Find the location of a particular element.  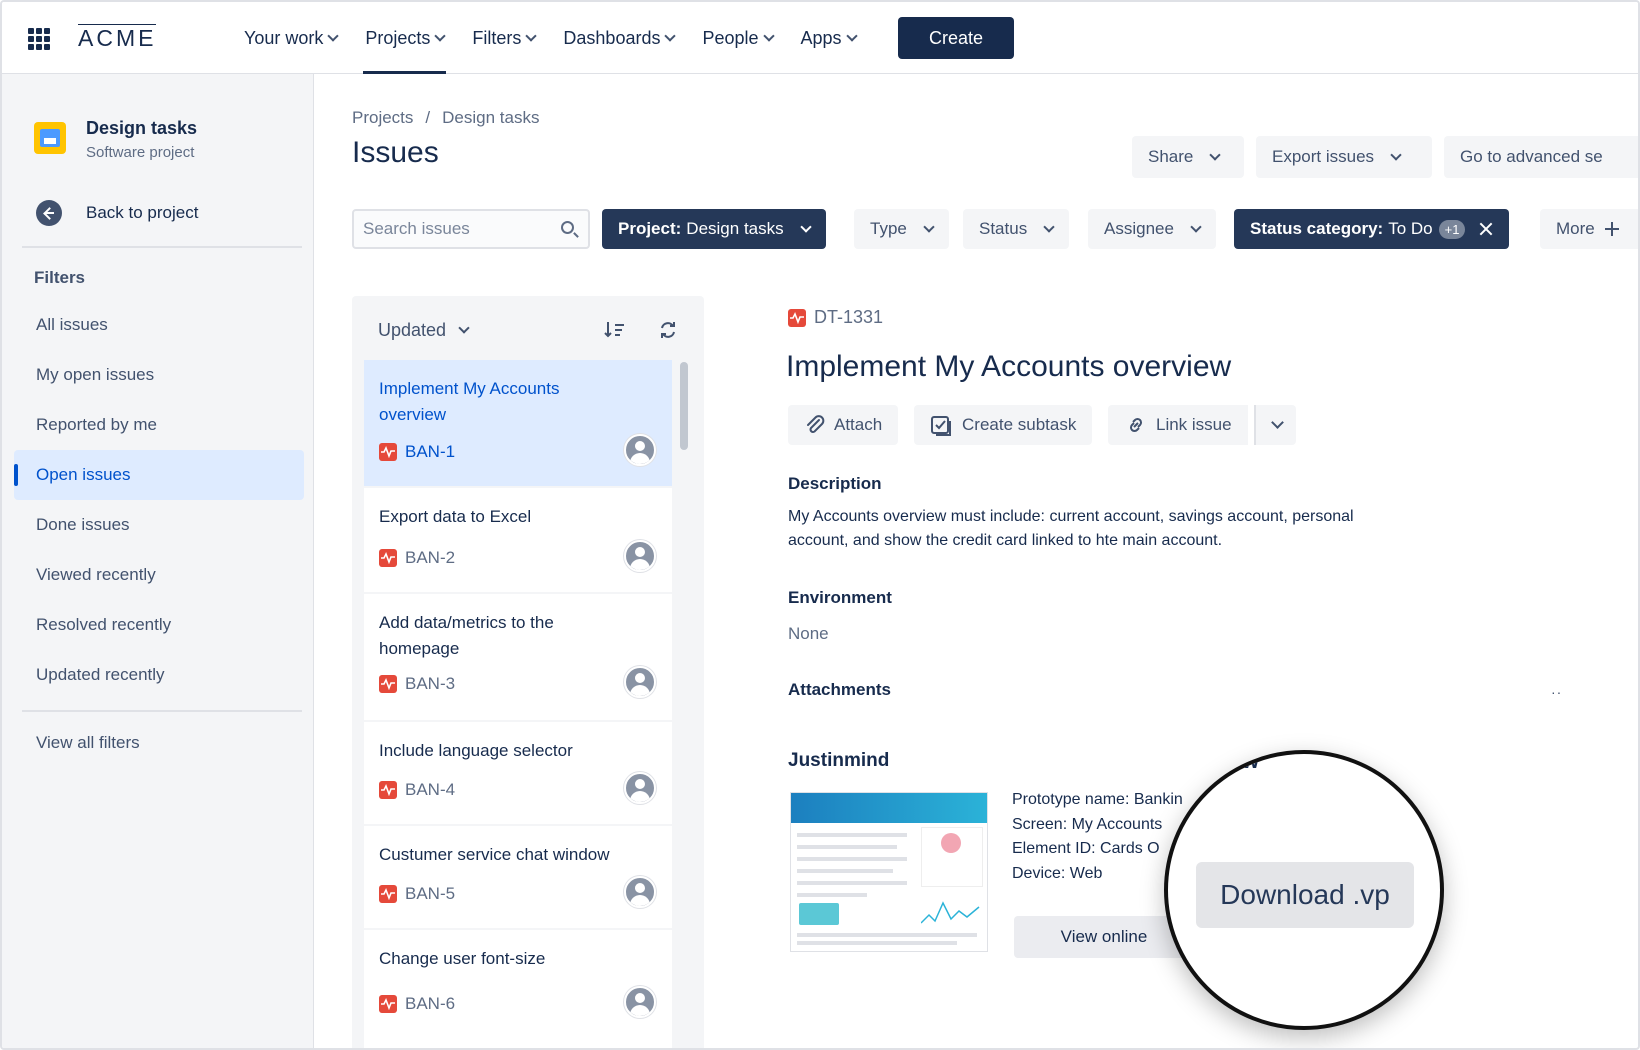

create-subtask-button: Create subtask is located at coordinates (1003, 425).